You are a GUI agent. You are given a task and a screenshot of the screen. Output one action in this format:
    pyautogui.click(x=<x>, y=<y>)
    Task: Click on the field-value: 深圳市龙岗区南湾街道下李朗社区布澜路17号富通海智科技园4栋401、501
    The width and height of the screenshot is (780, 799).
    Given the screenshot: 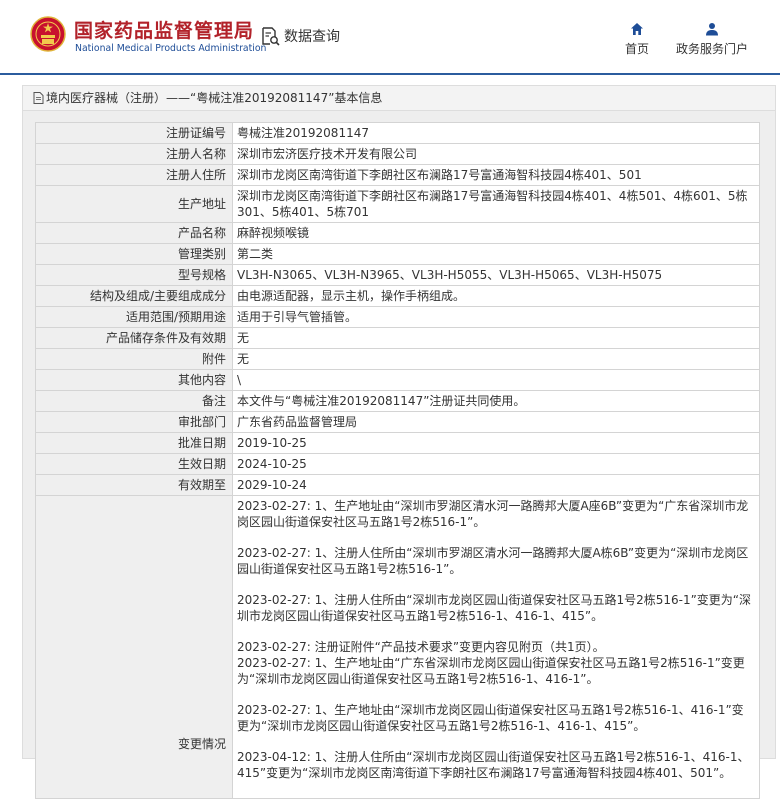 What is the action you would take?
    pyautogui.click(x=496, y=175)
    